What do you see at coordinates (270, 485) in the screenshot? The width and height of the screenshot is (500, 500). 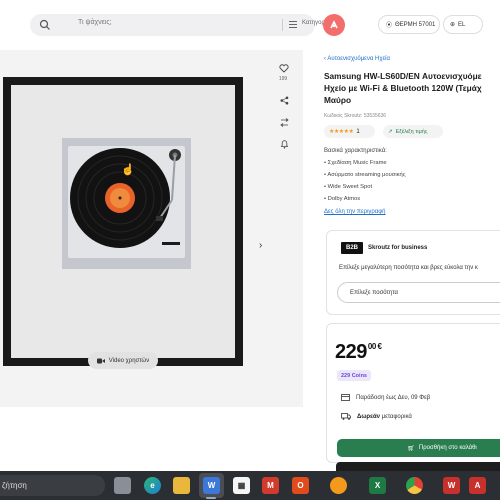 I see `mcafee-icon: M` at bounding box center [270, 485].